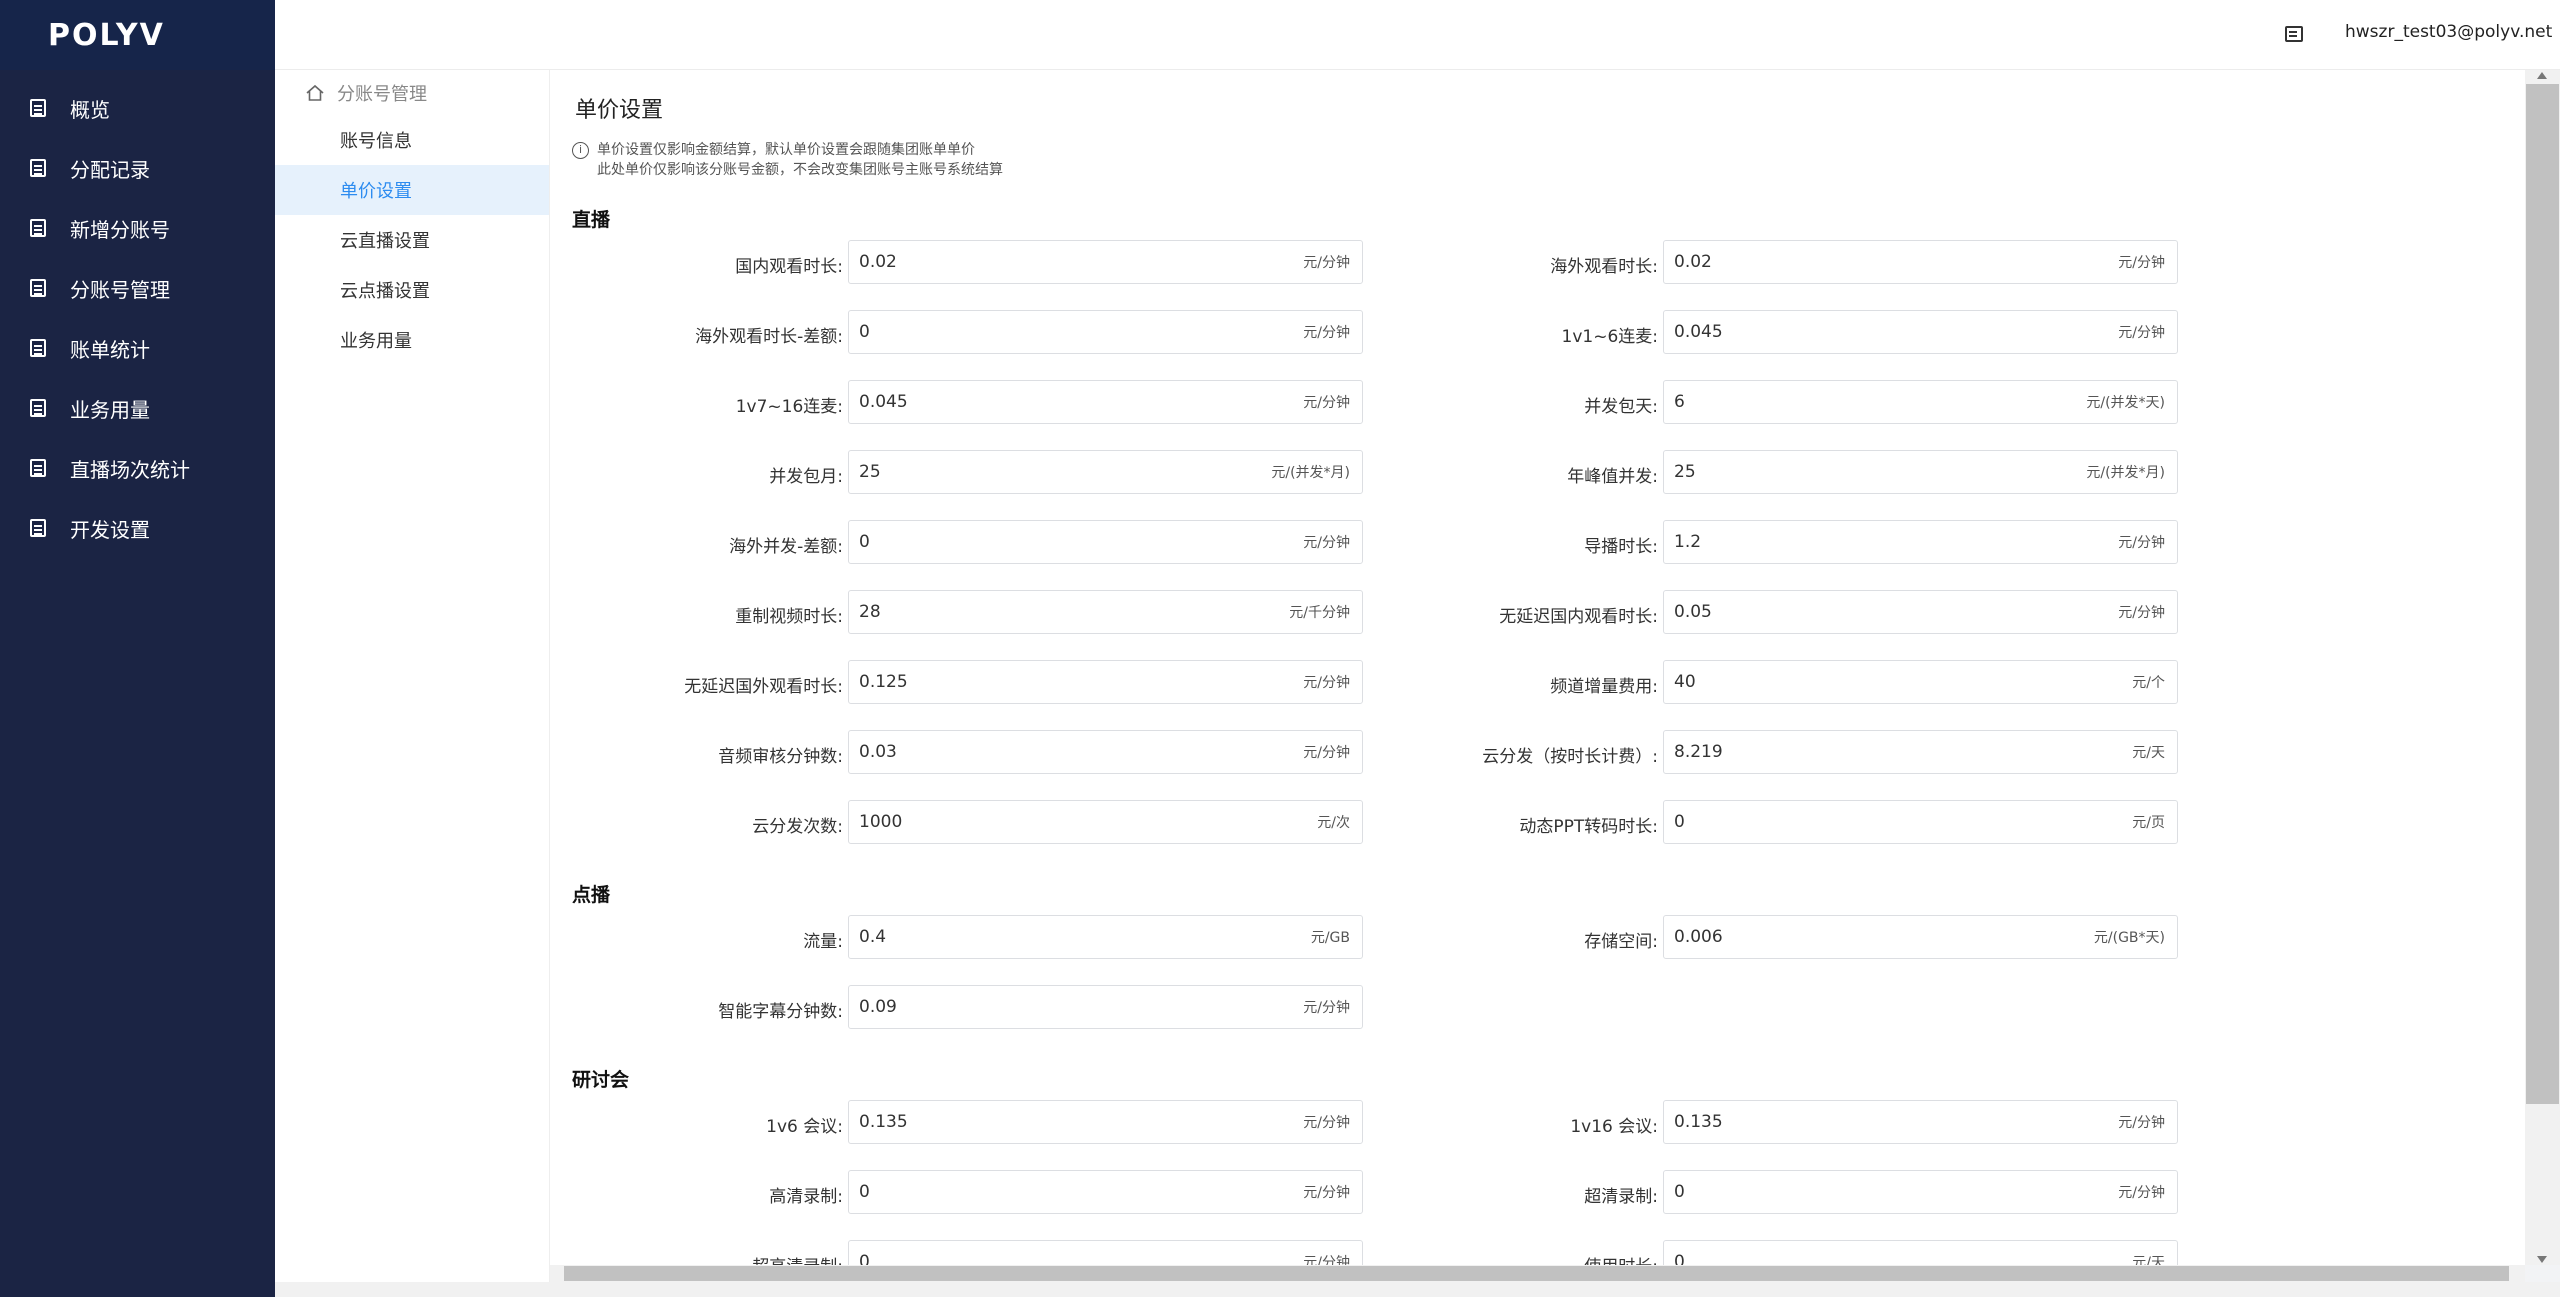 The image size is (2560, 1297). What do you see at coordinates (880, 822) in the screenshot?
I see `price-input-value: 1000` at bounding box center [880, 822].